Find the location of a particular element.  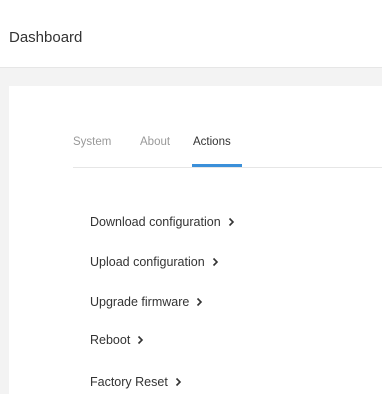

tab-about: About is located at coordinates (155, 142).